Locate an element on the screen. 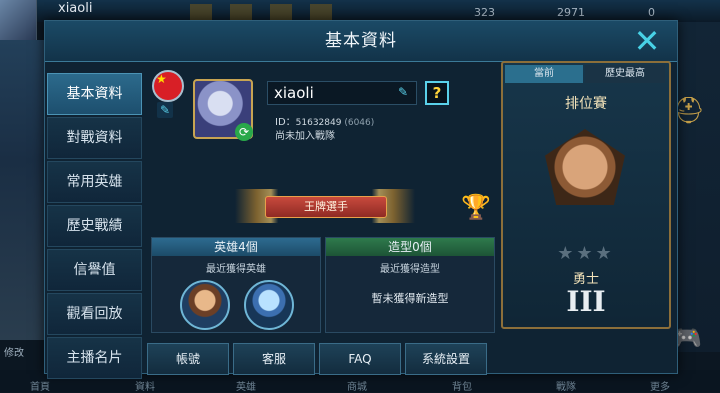 The height and width of the screenshot is (393, 720). team-status: 尚未加入戰隊 is located at coordinates (305, 136).